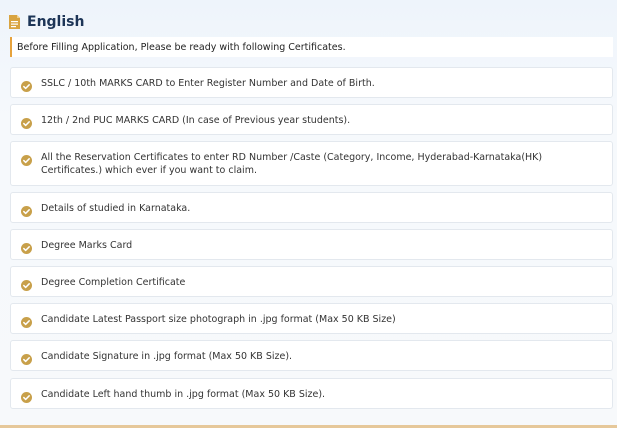  I want to click on panel-header: English, so click(46, 22).